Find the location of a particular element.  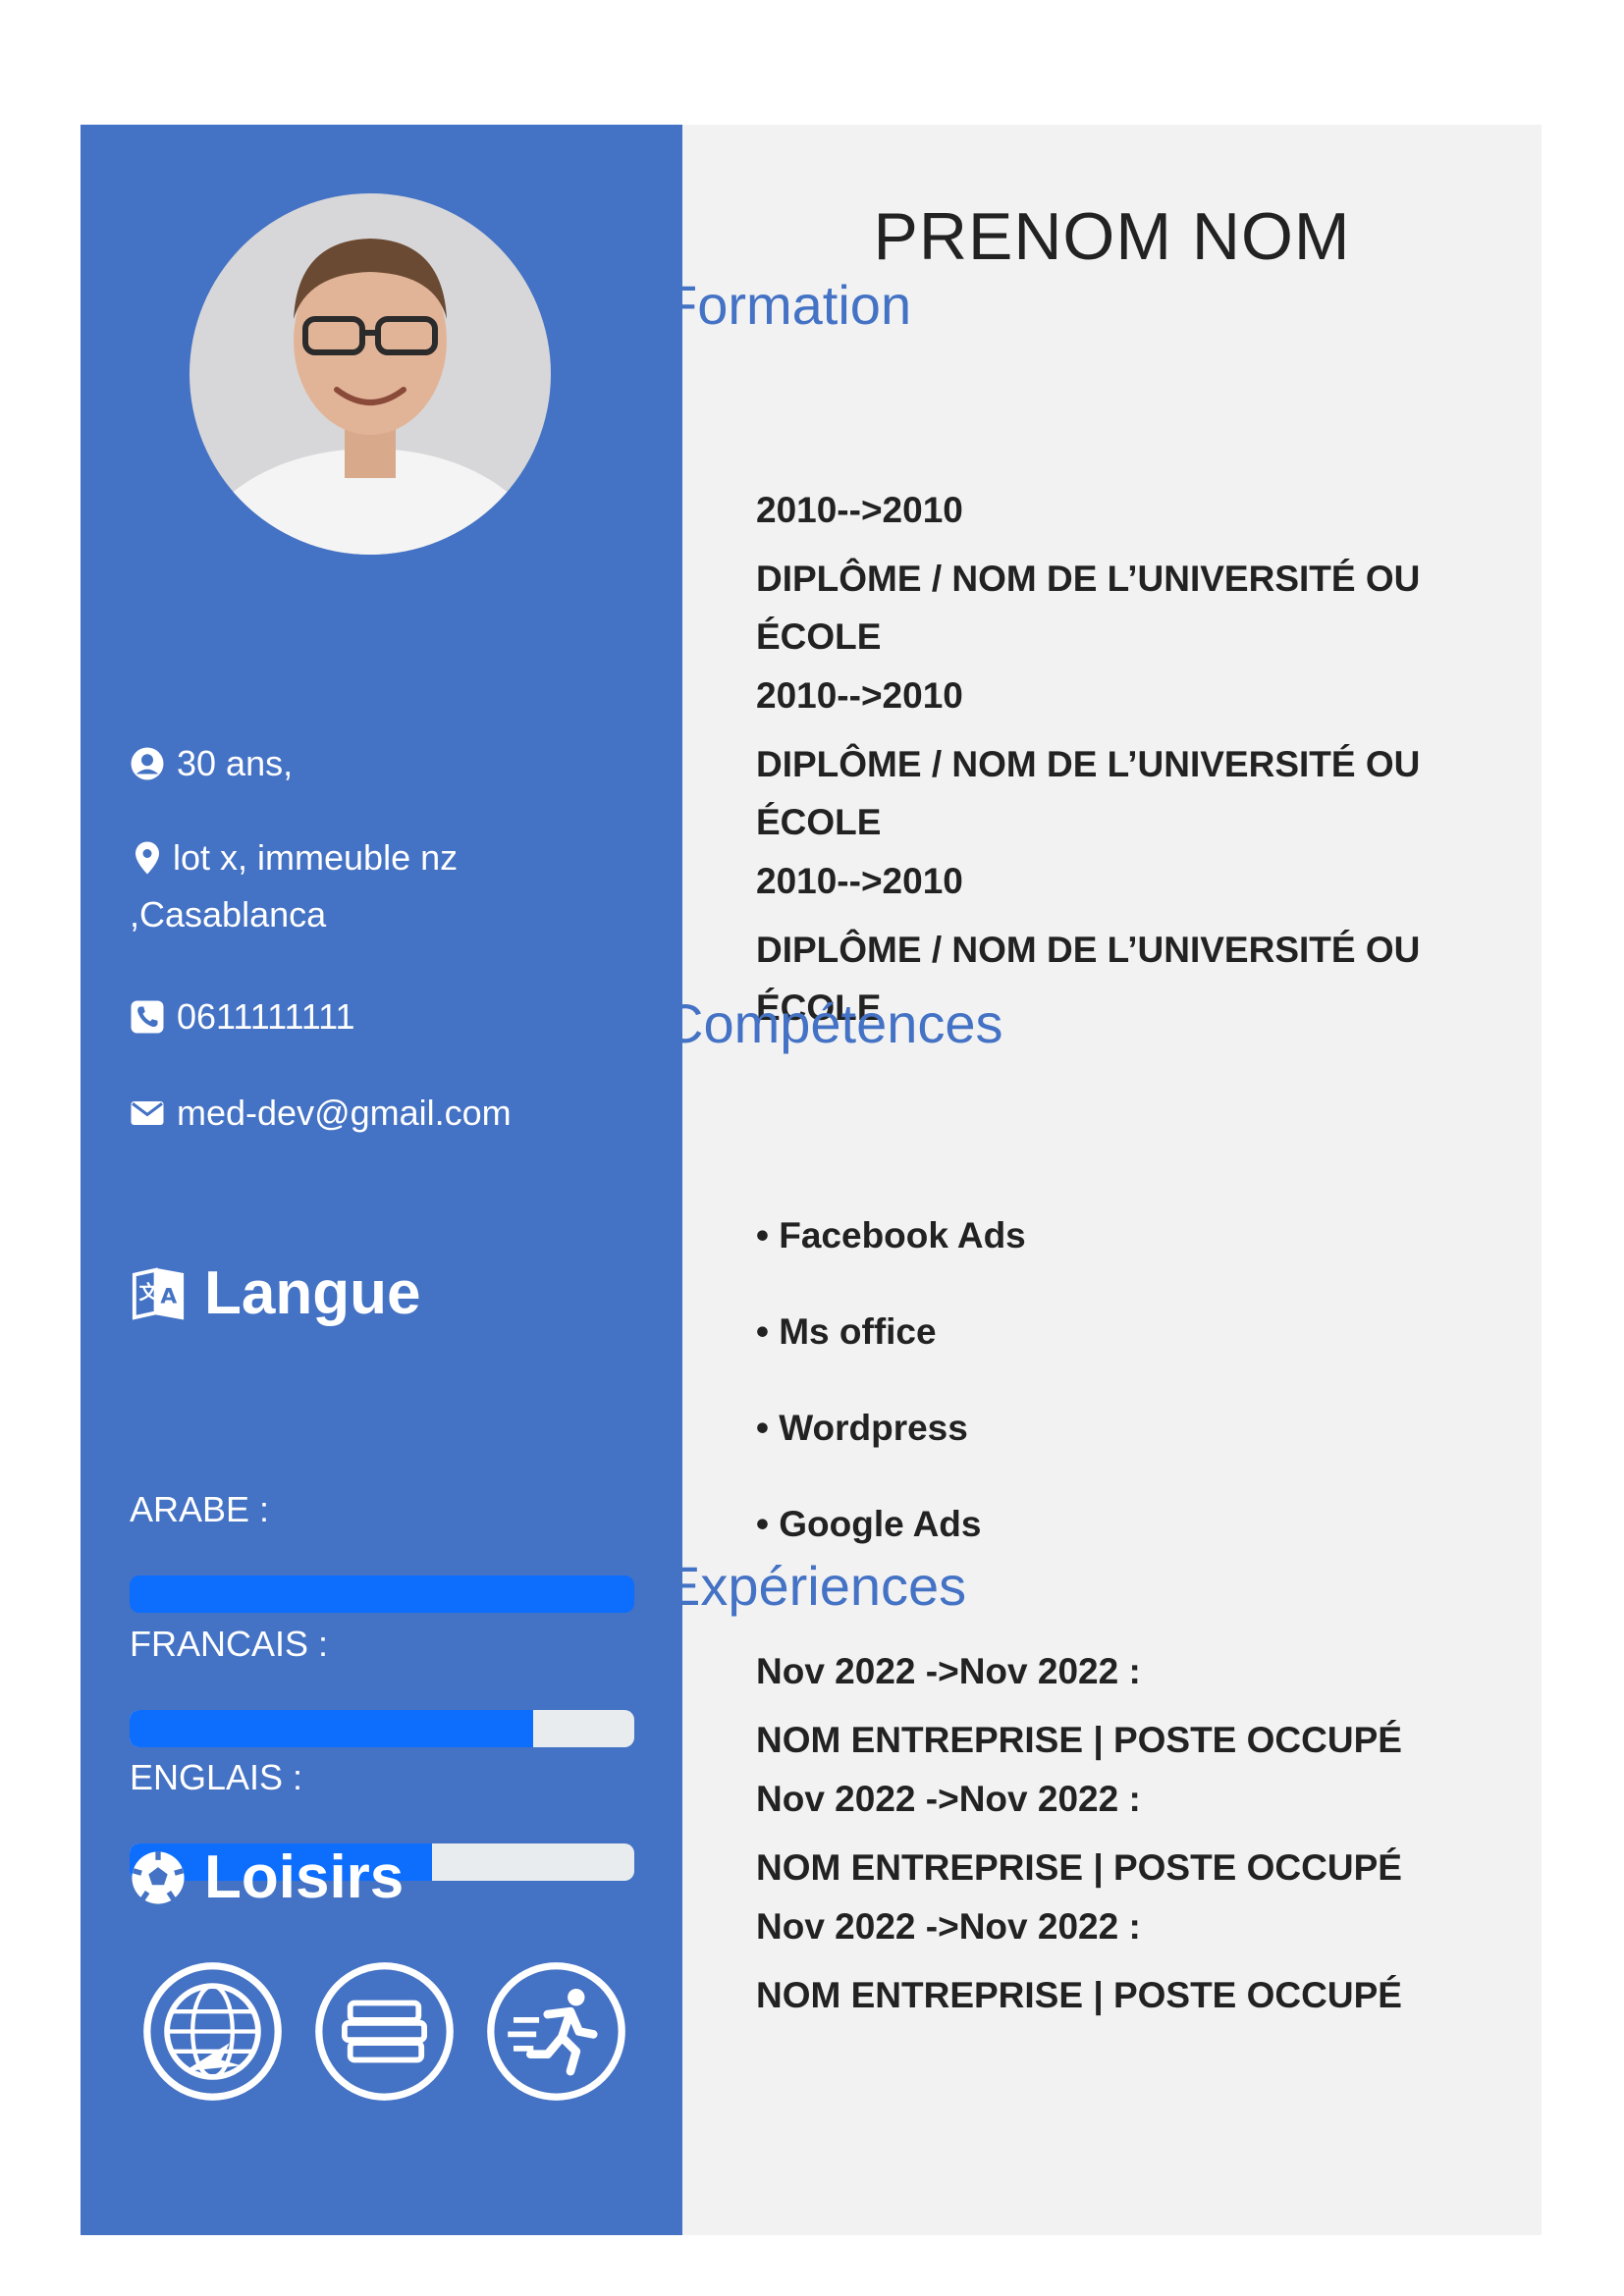

email-text: med-dev@gmail.com is located at coordinates (344, 1113).